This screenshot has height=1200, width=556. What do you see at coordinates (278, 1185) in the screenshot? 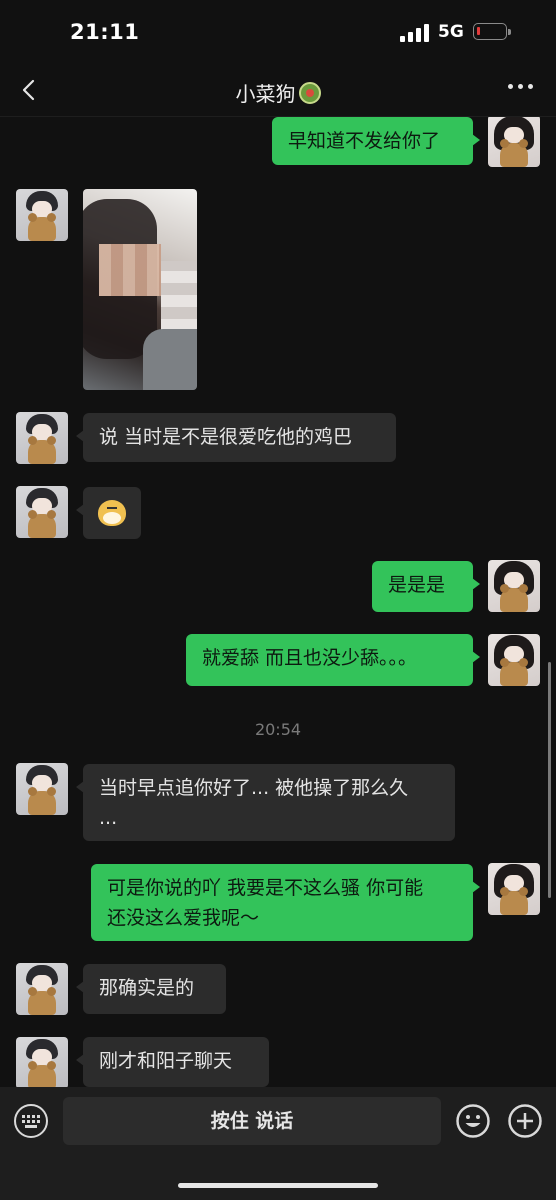
I see `home-indicator` at bounding box center [278, 1185].